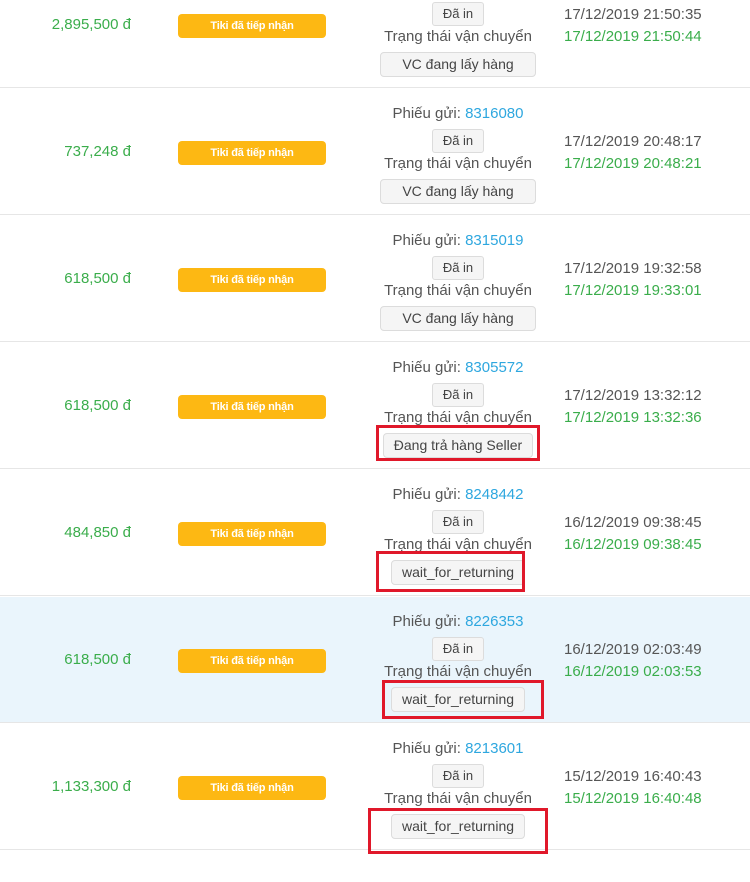  Describe the element at coordinates (494, 621) in the screenshot. I see `shipment-number-link: 8226353` at that location.